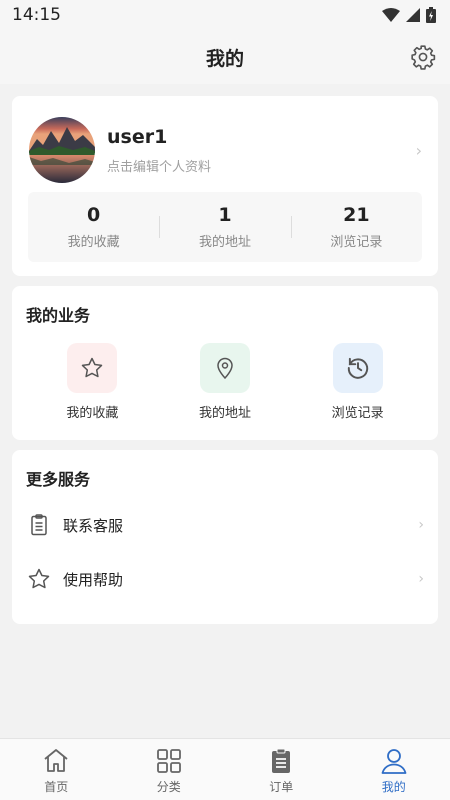  I want to click on stat-value: 0, so click(94, 215).